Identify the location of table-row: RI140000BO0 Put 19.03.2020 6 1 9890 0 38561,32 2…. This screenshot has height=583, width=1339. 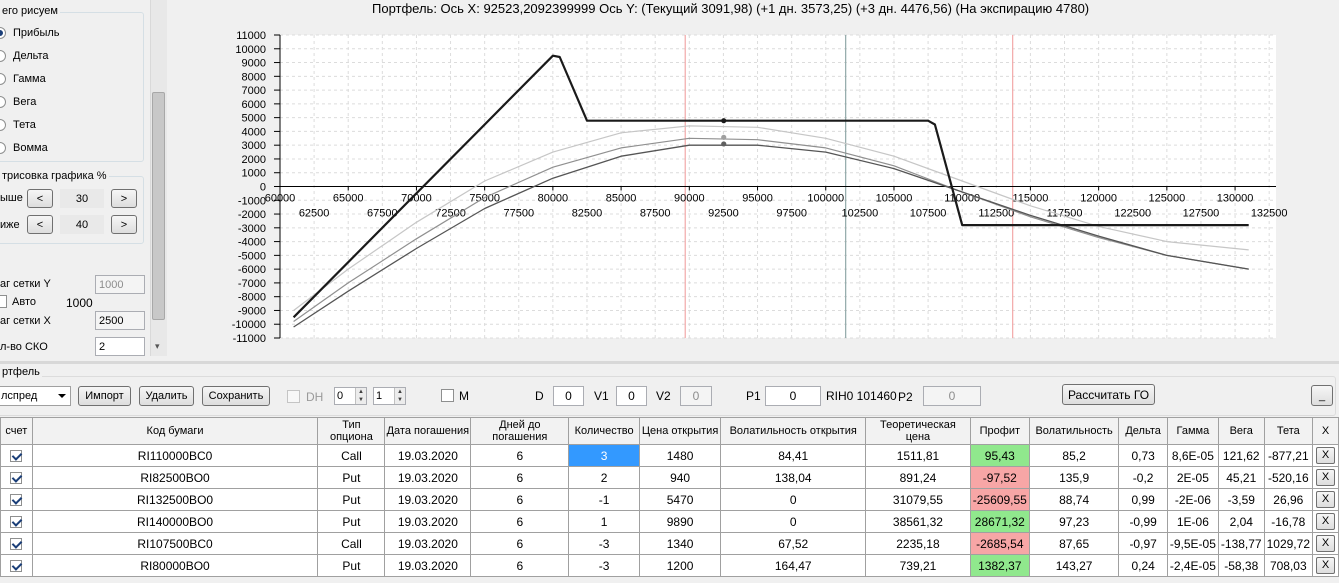
(669, 521).